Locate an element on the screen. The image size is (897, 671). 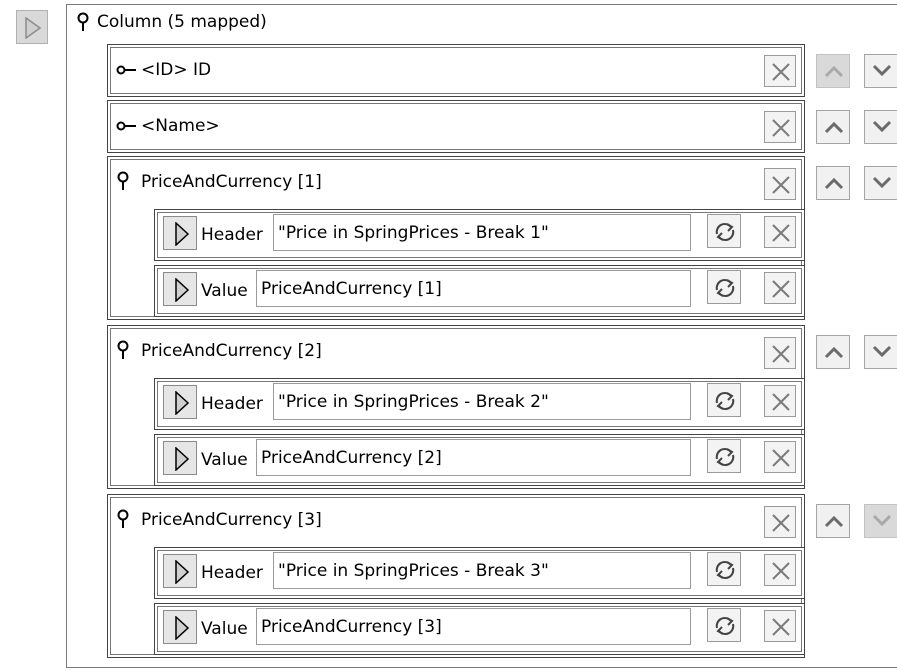
header-value-text: "Price in SpringPrices - Break 3" is located at coordinates (413, 570).